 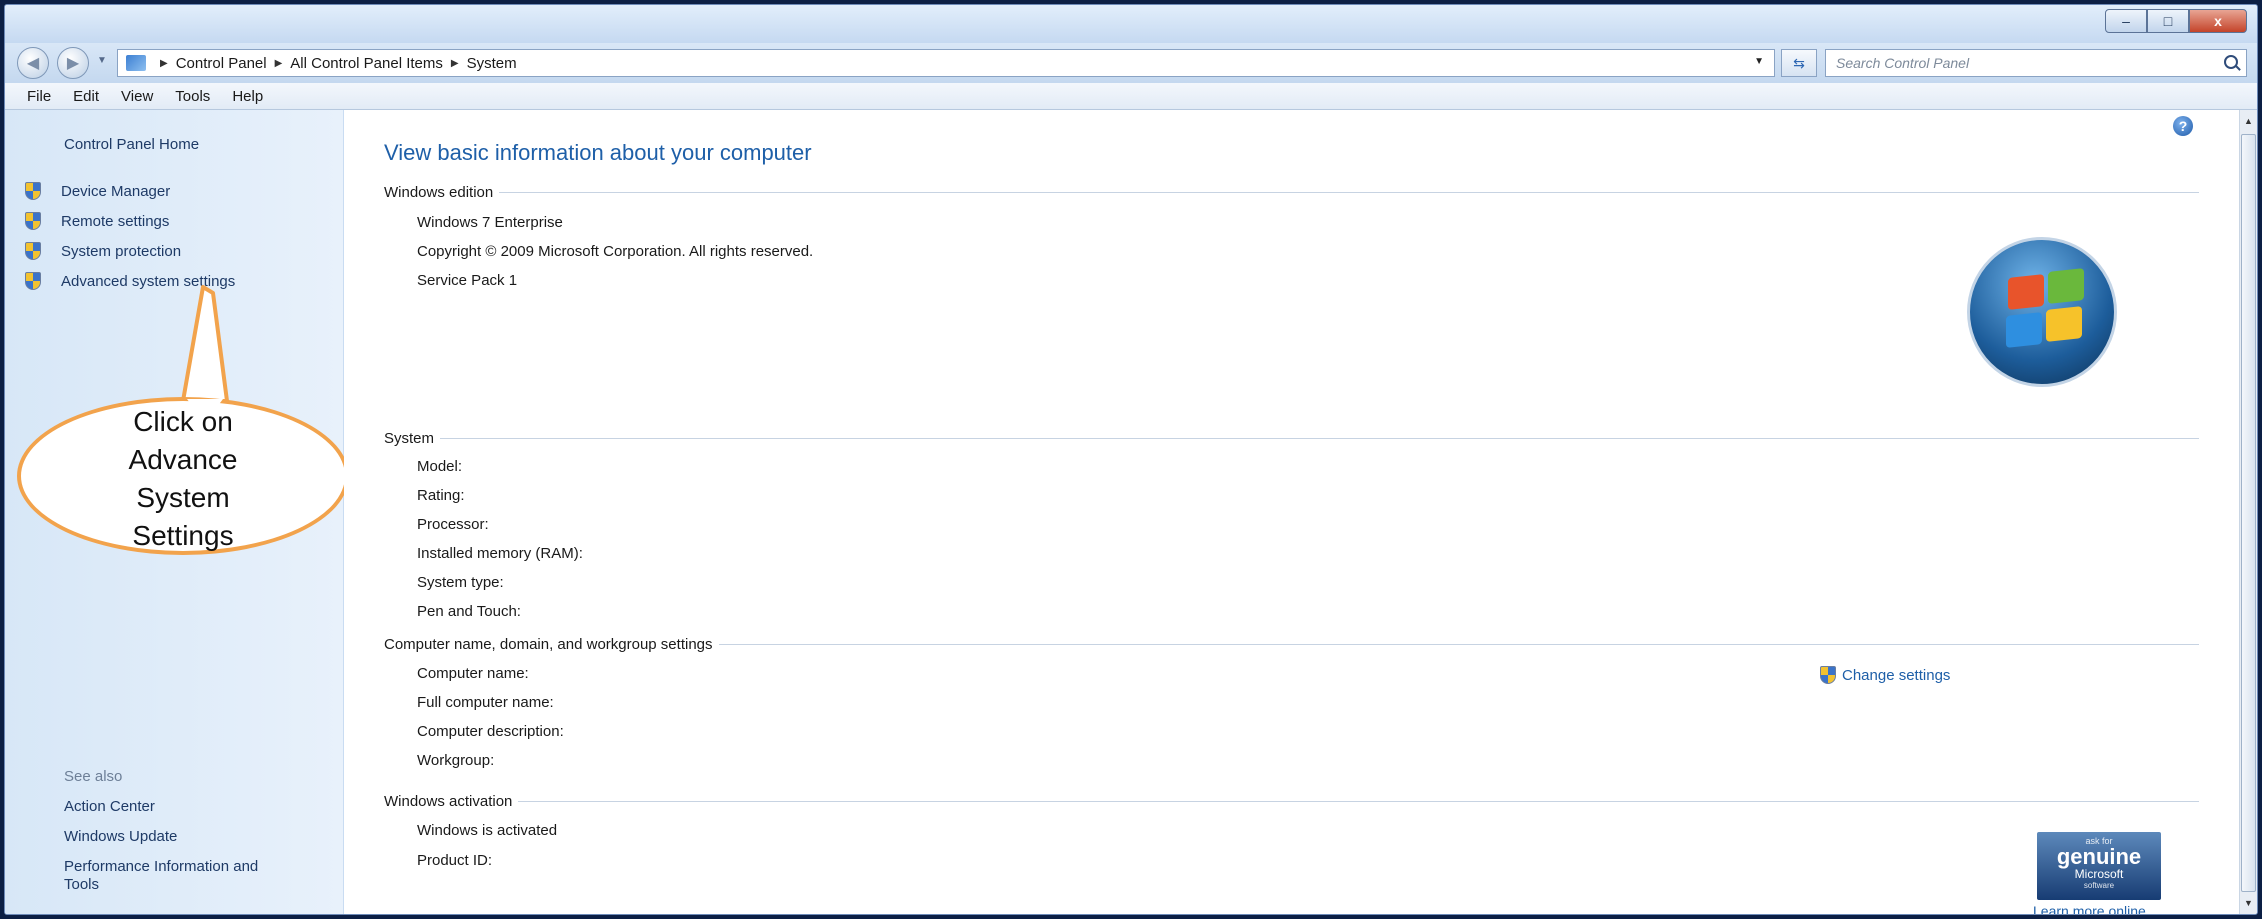 I want to click on processor-label: Processor:, so click(x=453, y=524).